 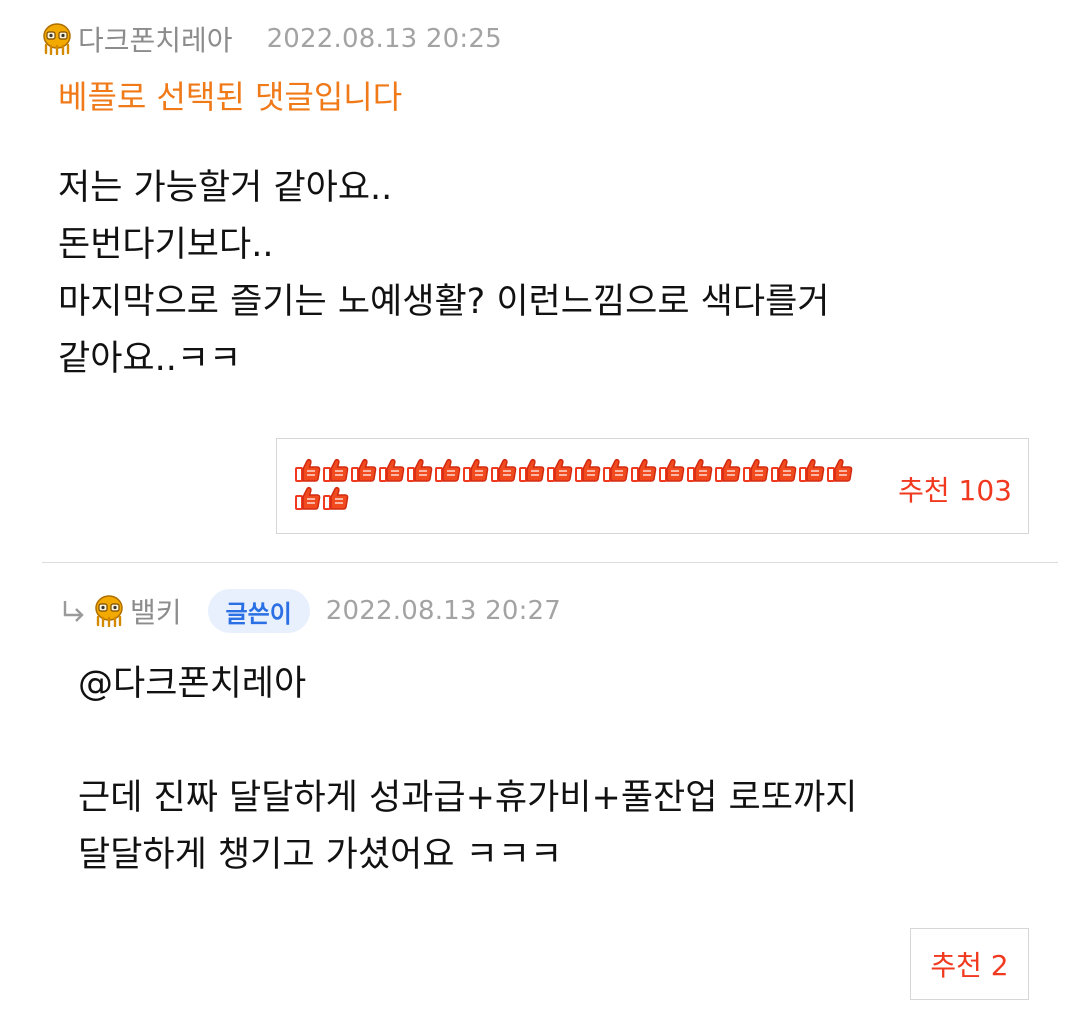 I want to click on writer-badge: 글쓴이, so click(x=258, y=611).